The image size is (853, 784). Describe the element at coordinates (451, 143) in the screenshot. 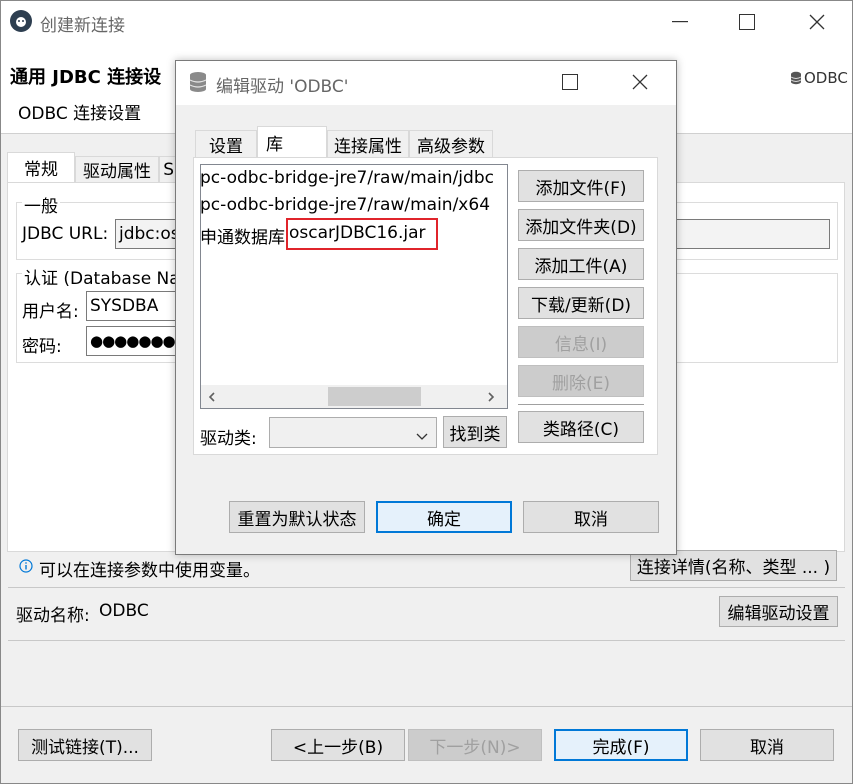

I see `dialog-tab-advanced: 高级参数` at that location.